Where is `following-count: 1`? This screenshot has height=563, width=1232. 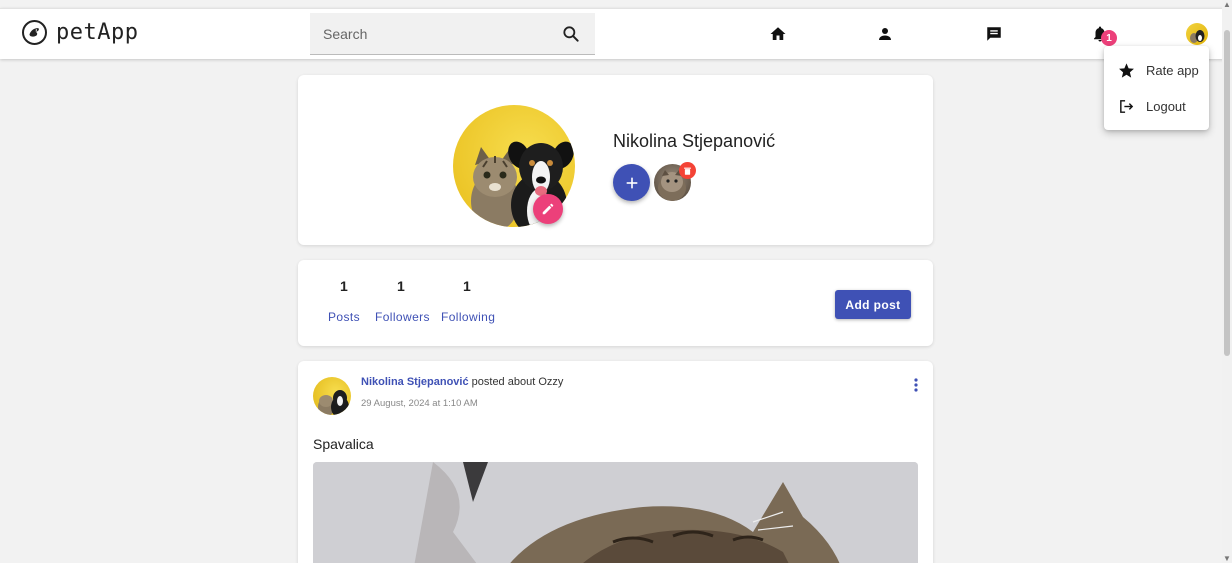
following-count: 1 is located at coordinates (467, 286).